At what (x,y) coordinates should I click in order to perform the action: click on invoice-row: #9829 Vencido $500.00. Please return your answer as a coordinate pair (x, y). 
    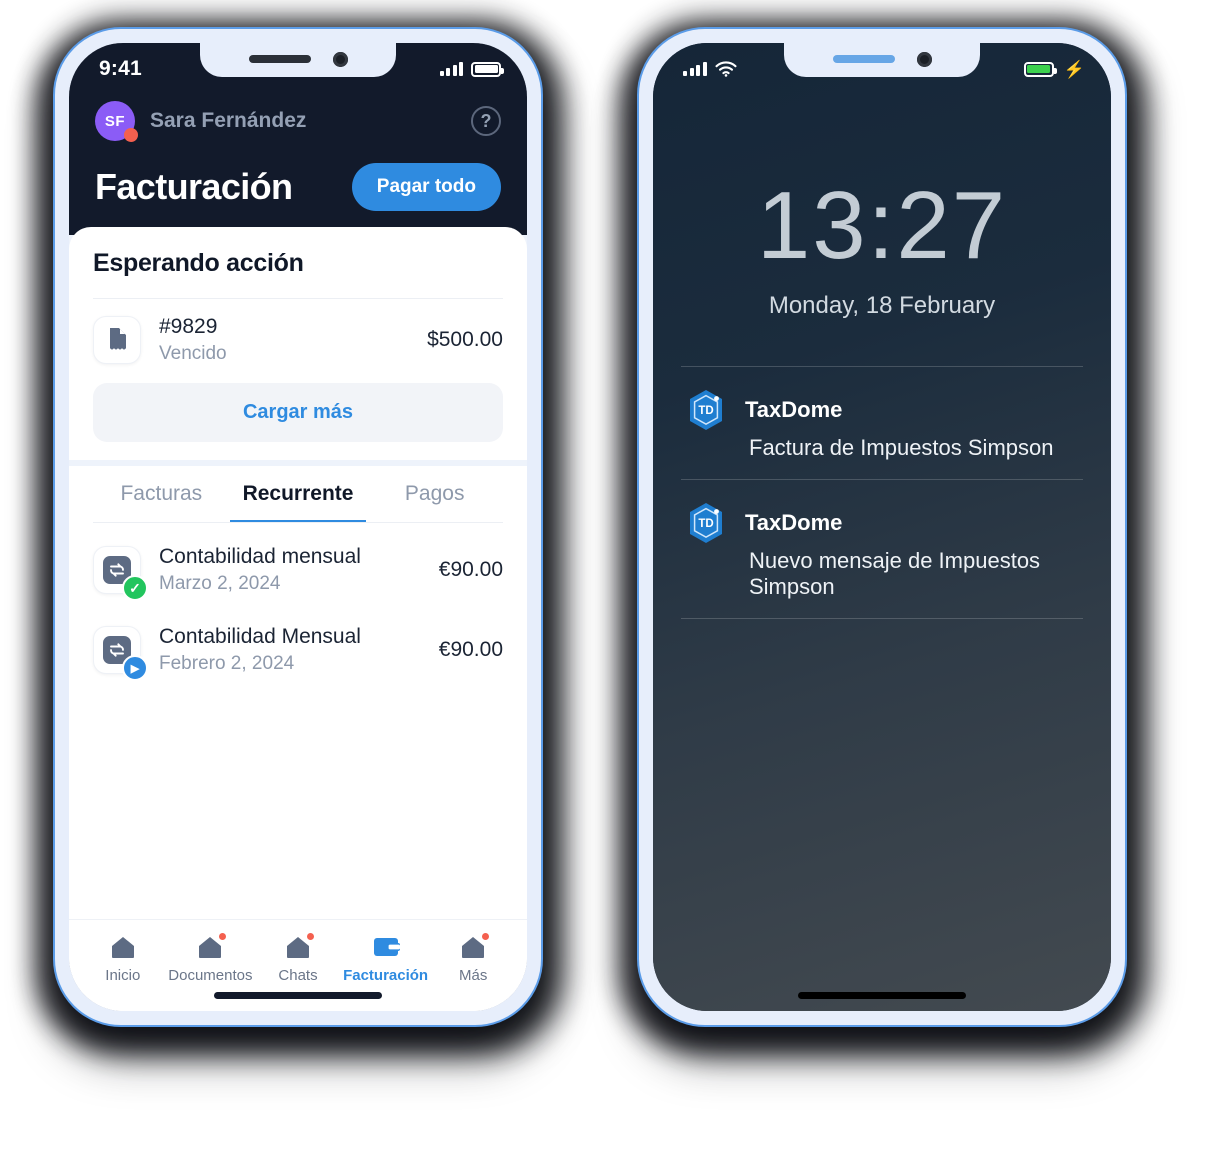
    Looking at the image, I should click on (298, 339).